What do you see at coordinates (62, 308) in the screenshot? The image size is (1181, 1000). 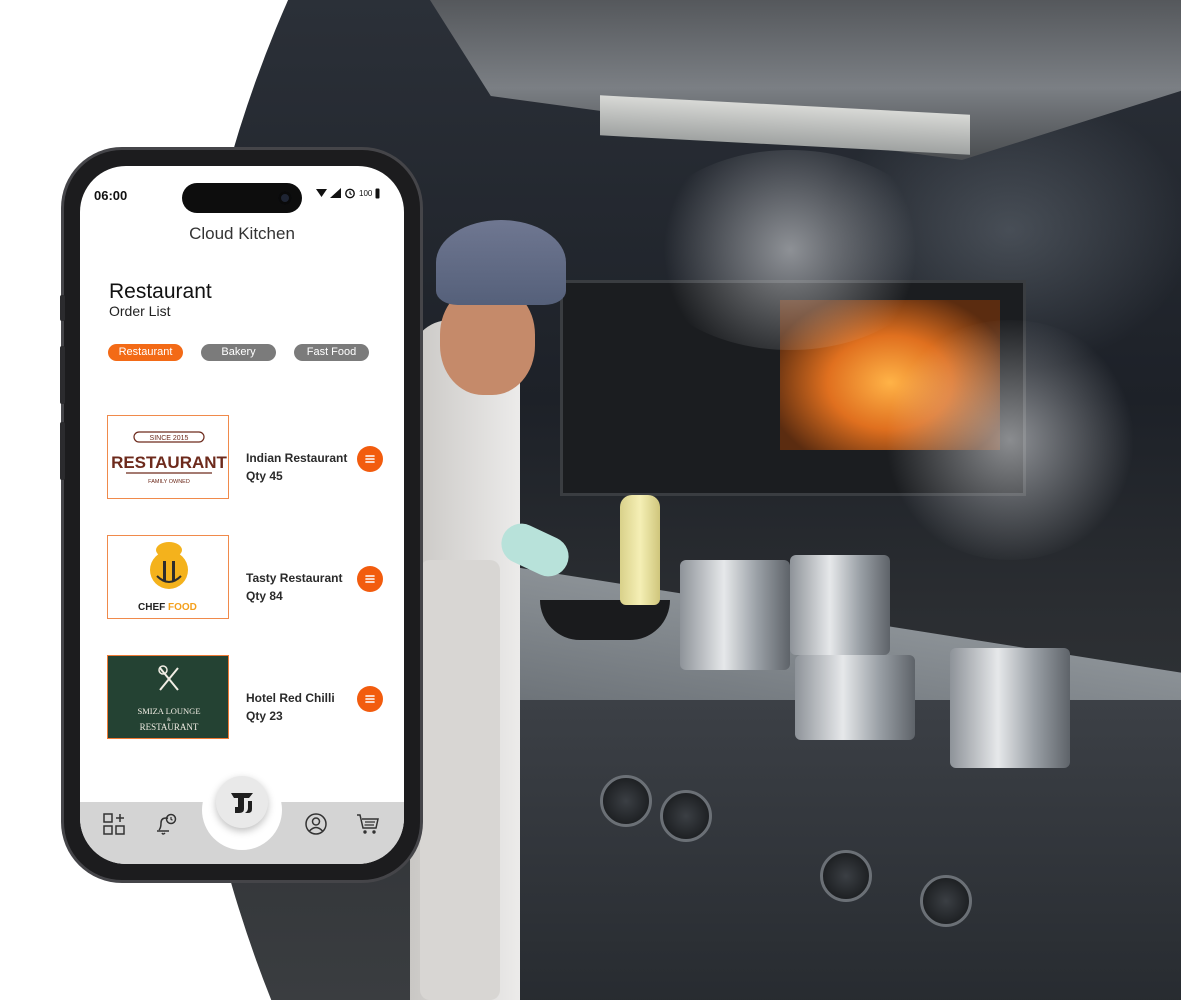 I see `phone-side-button` at bounding box center [62, 308].